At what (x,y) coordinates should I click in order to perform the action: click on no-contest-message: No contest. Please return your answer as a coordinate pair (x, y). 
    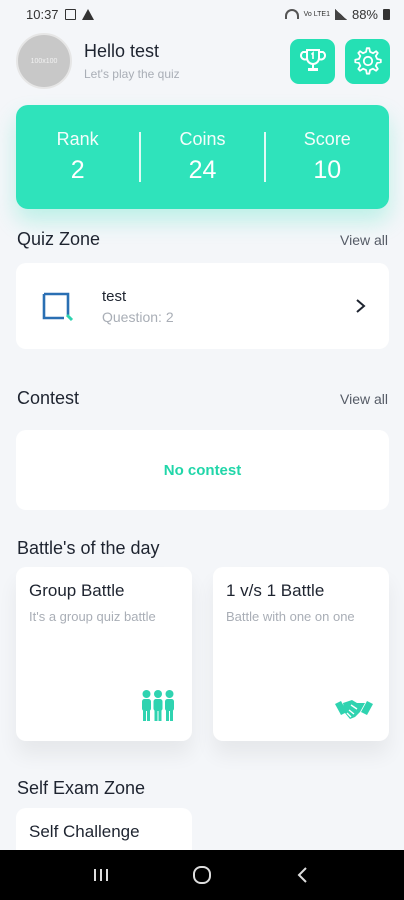
    Looking at the image, I should click on (202, 470).